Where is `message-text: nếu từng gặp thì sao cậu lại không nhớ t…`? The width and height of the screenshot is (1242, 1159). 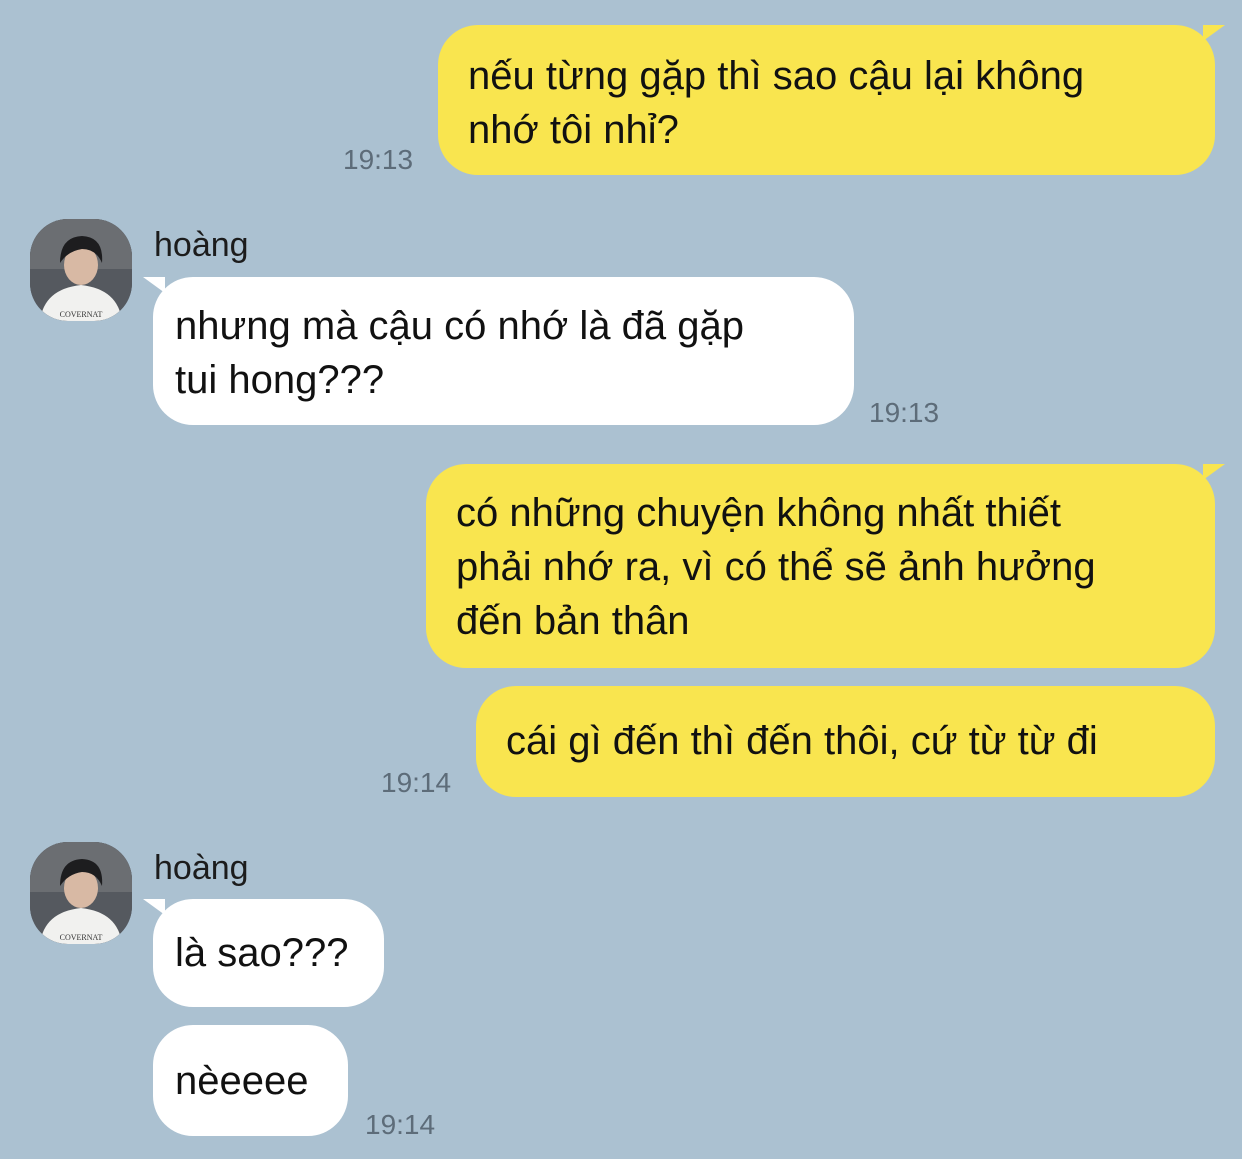 message-text: nếu từng gặp thì sao cậu lại không nhớ t… is located at coordinates (776, 103).